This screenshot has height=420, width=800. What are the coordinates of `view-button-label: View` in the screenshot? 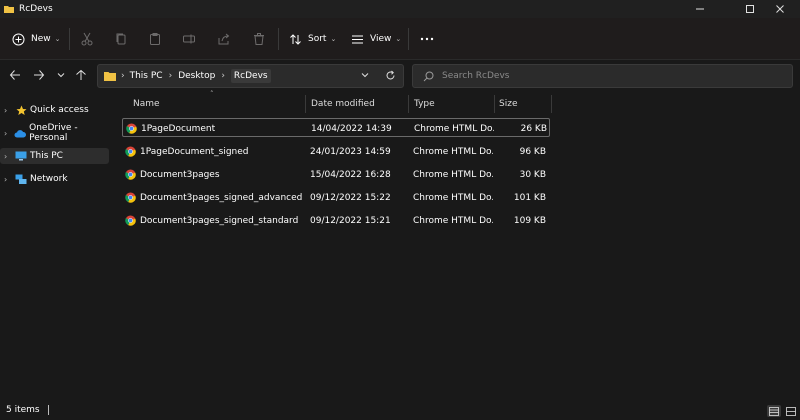 It's located at (381, 39).